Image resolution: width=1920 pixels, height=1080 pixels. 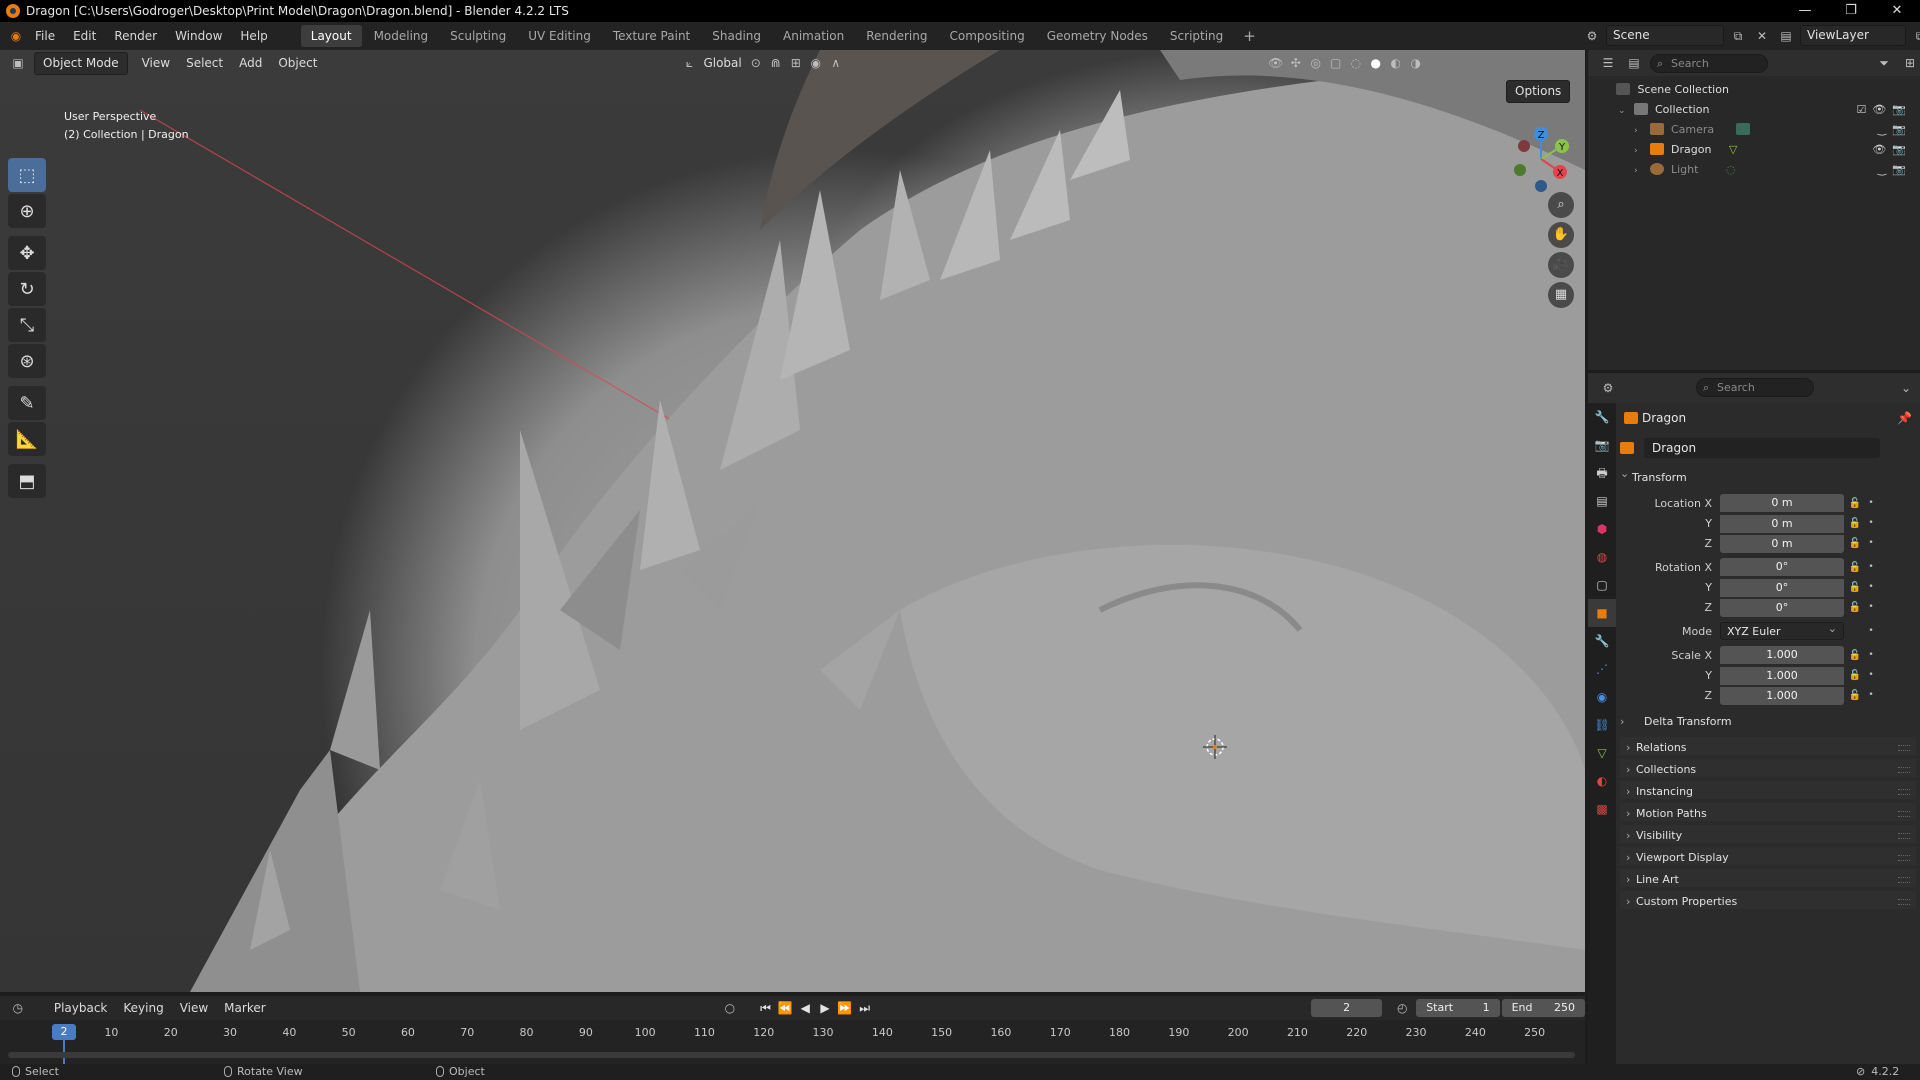 What do you see at coordinates (1910, 63) in the screenshot?
I see `new-collection-icon: ⊞` at bounding box center [1910, 63].